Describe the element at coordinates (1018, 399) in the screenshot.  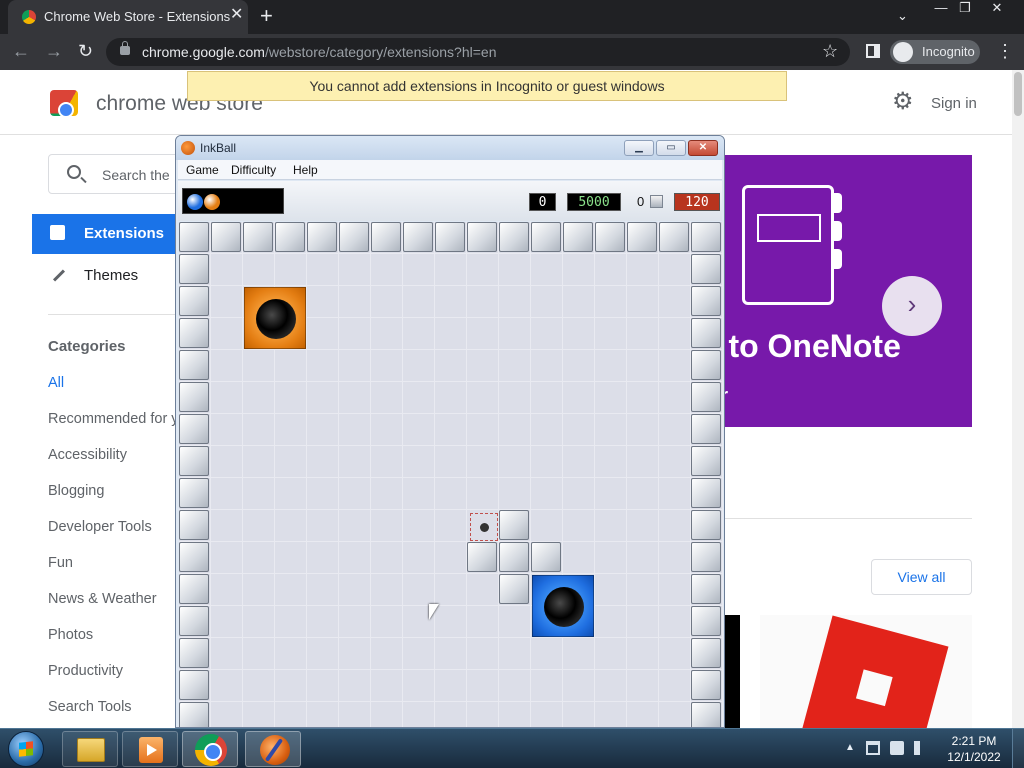
I see `page-scrollbar` at that location.